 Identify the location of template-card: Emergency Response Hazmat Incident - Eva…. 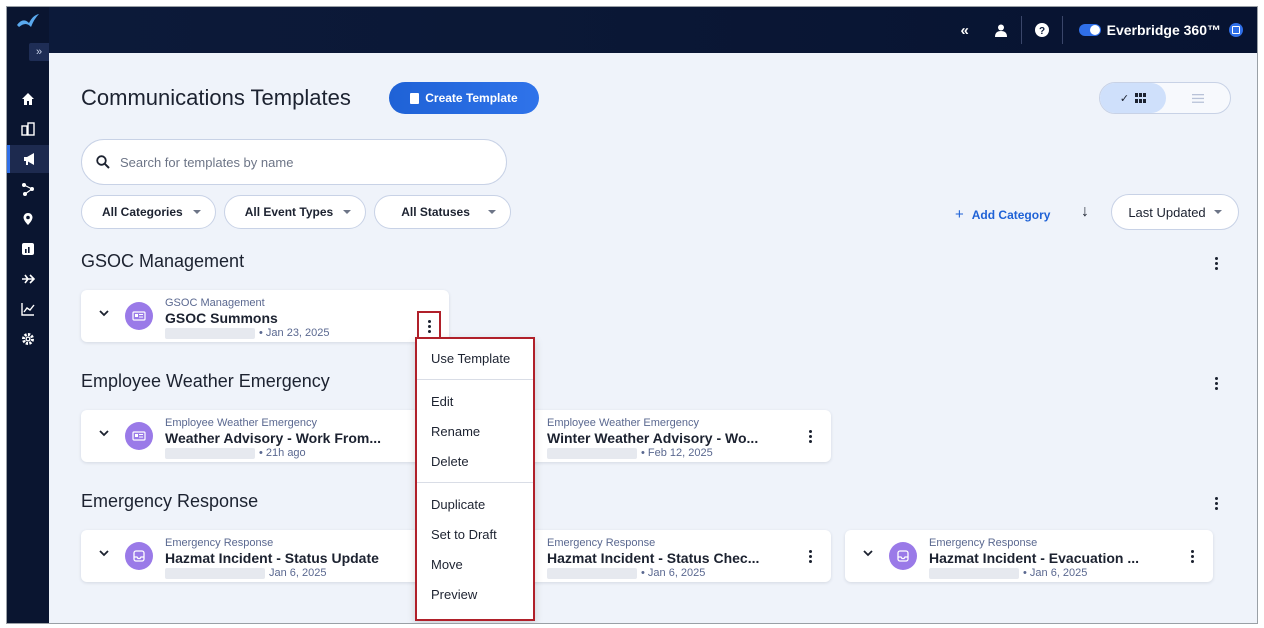
(1029, 556).